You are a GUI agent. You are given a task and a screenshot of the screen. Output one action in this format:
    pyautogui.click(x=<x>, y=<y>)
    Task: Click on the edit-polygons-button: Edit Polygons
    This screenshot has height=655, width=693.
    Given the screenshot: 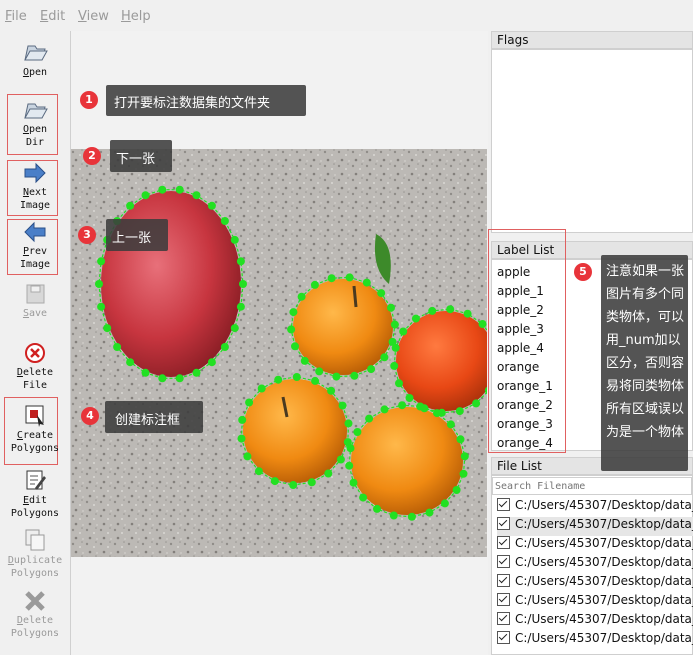 What is the action you would take?
    pyautogui.click(x=35, y=494)
    